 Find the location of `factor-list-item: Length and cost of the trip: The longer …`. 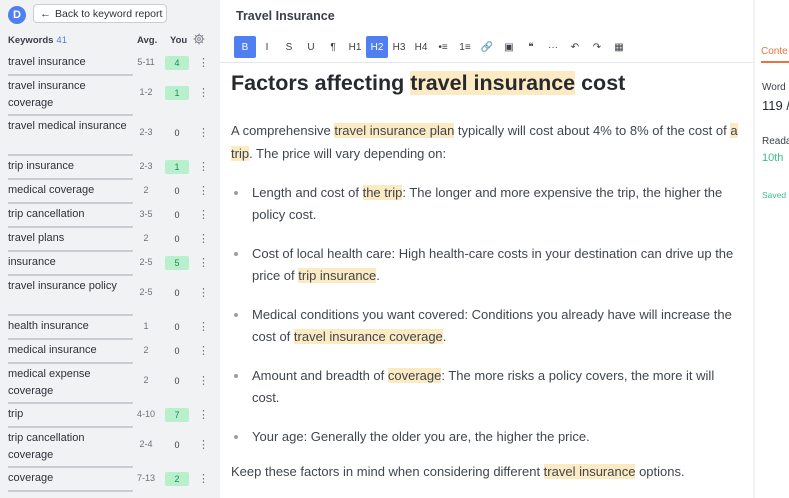

factor-list-item: Length and cost of the trip: The longer … is located at coordinates (486, 204).